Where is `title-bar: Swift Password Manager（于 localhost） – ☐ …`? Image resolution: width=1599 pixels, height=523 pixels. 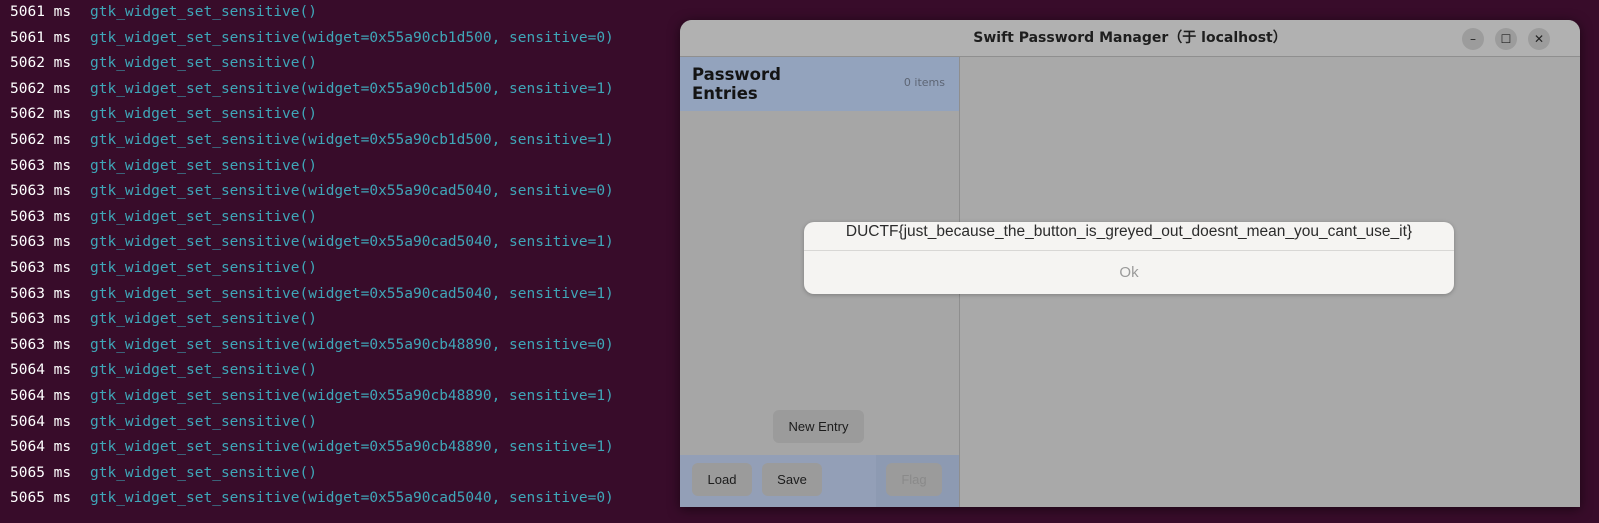
title-bar: Swift Password Manager（于 localhost） – ☐ … is located at coordinates (1130, 38).